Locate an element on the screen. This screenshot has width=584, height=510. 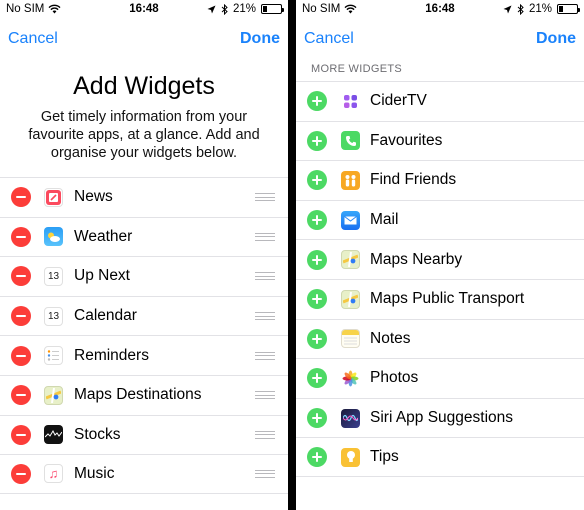
widget-row: 13 Up Next is located at coordinates (144, 276).